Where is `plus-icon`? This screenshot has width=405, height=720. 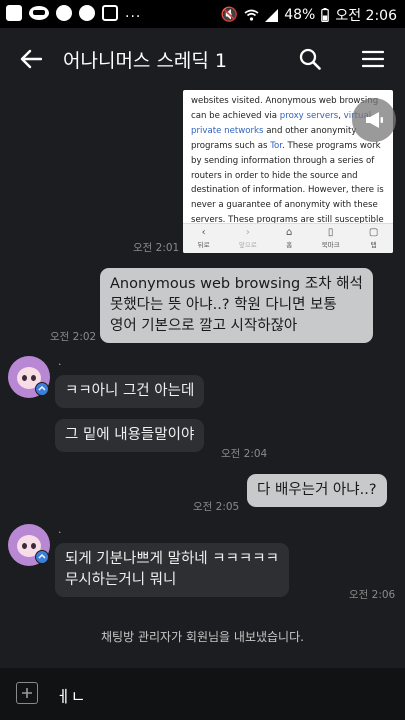
plus-icon is located at coordinates (27, 693).